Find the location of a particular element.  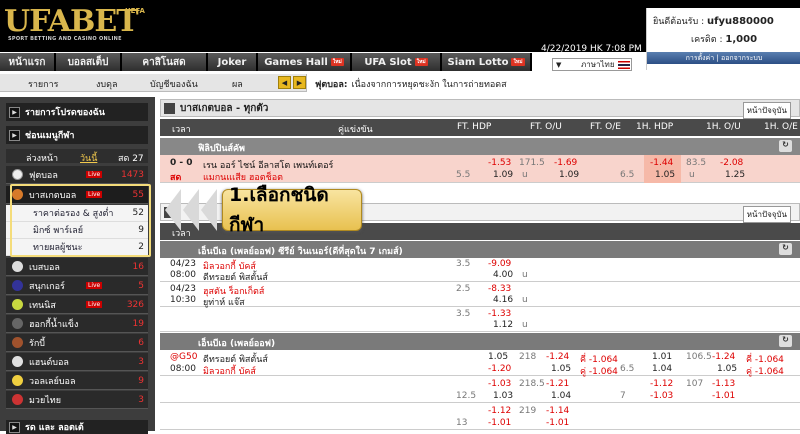

odds-value: -1.33 is located at coordinates (499, 314).